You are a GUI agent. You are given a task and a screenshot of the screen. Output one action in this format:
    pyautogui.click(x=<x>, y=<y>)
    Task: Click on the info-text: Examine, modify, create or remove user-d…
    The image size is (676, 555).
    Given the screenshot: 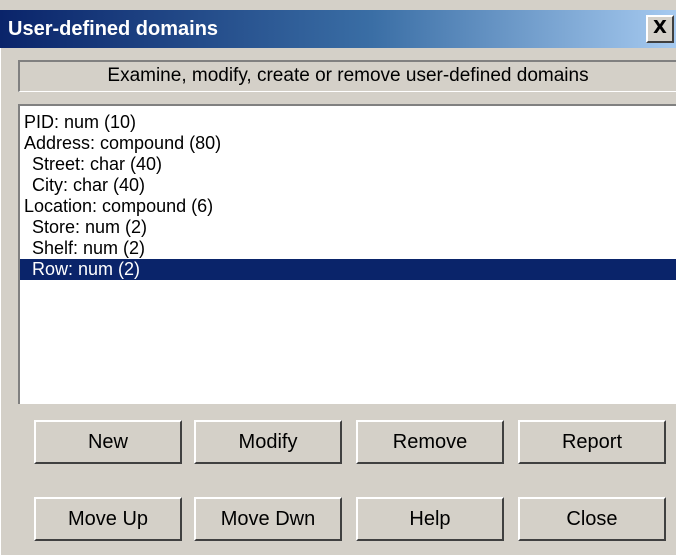 What is the action you would take?
    pyautogui.click(x=348, y=75)
    